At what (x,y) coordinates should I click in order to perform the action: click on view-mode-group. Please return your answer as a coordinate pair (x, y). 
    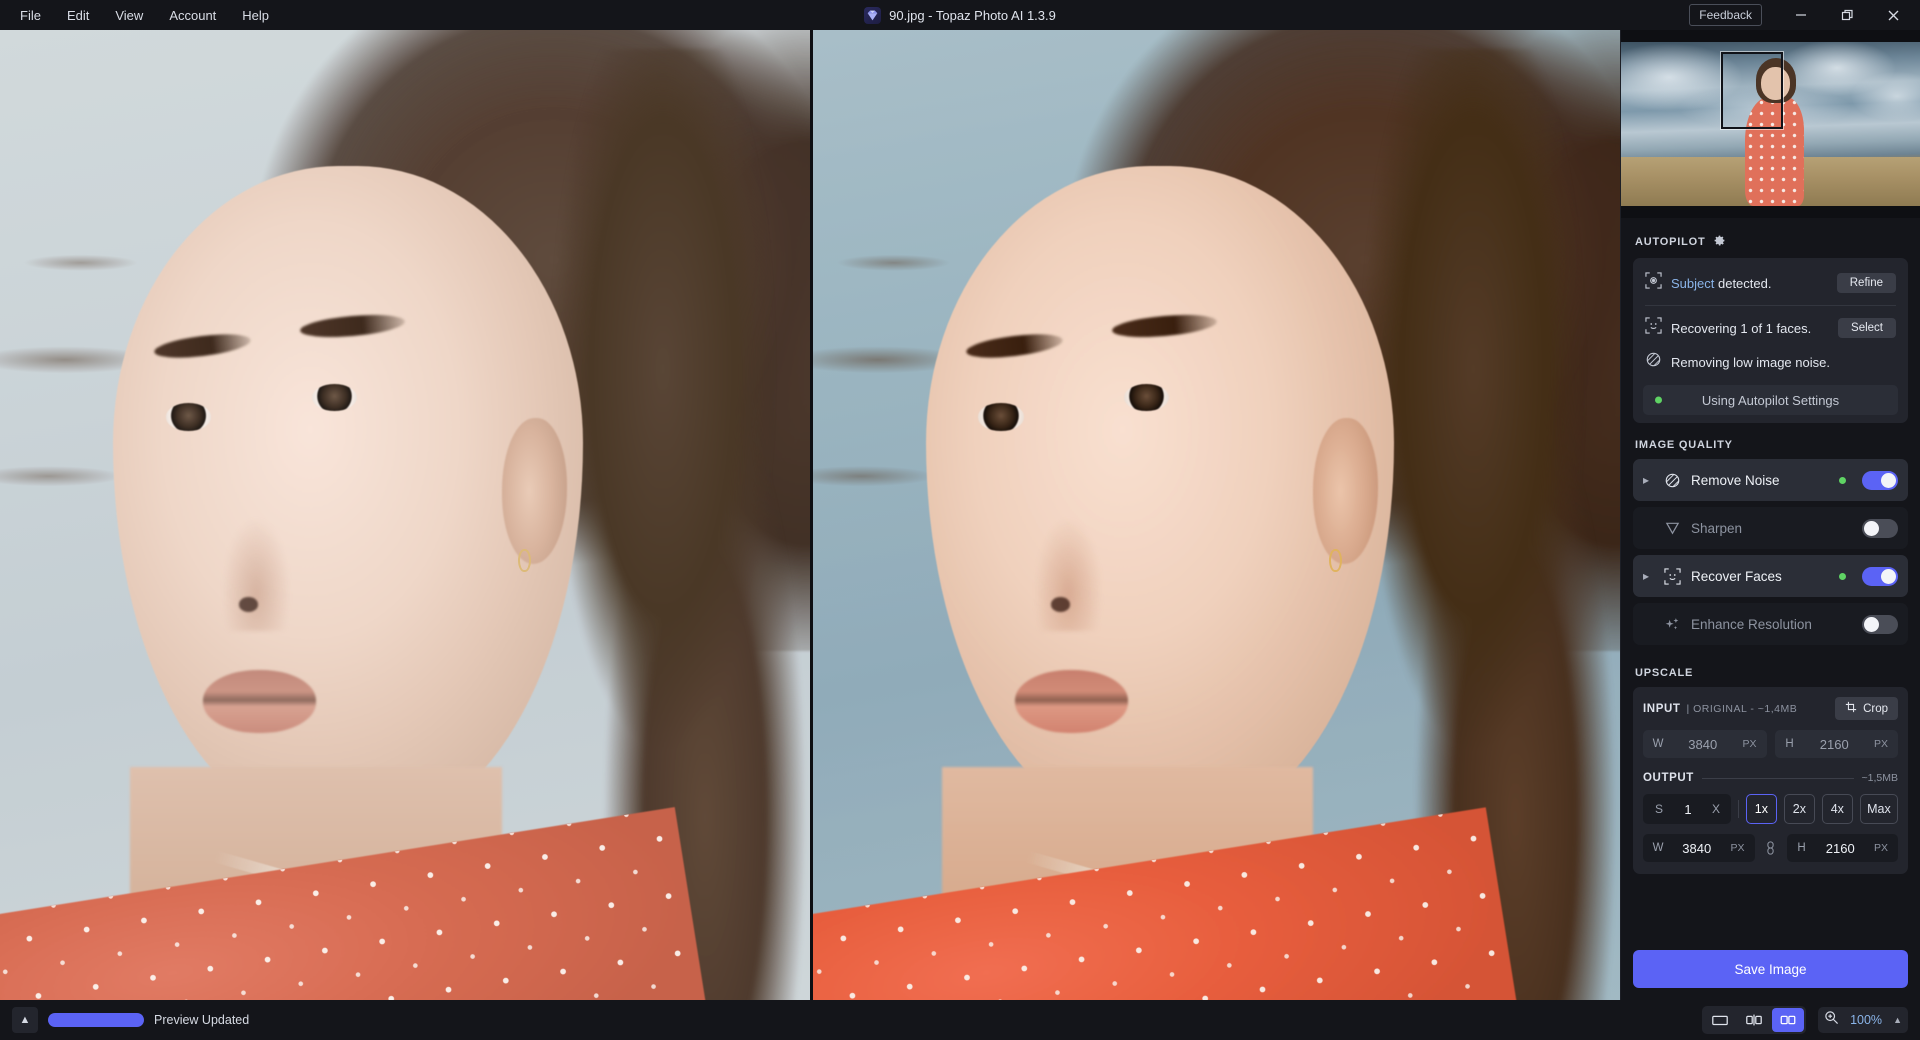
    Looking at the image, I should click on (1754, 1020).